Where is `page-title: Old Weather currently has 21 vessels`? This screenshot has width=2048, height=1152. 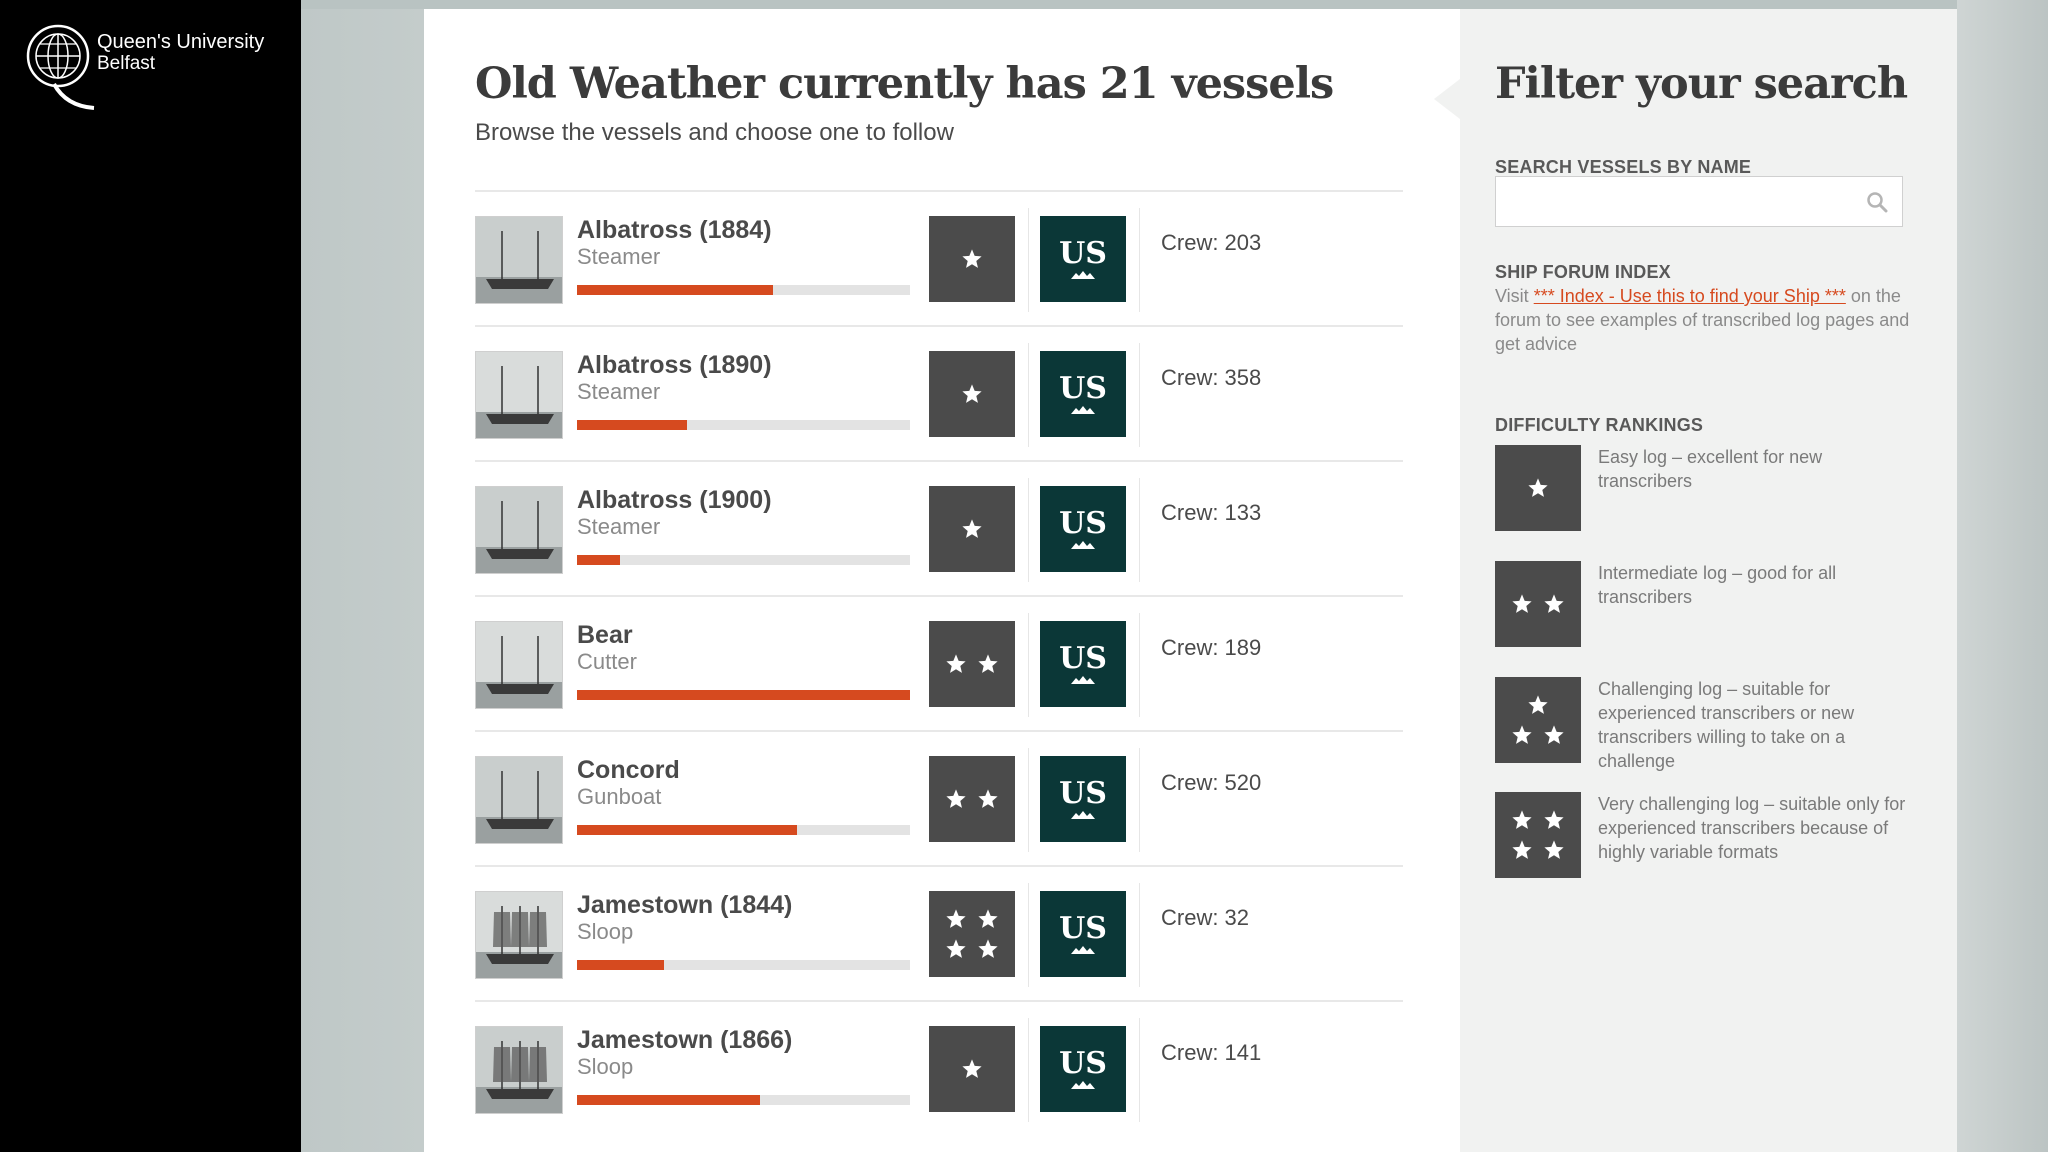 page-title: Old Weather currently has 21 vessels is located at coordinates (904, 84).